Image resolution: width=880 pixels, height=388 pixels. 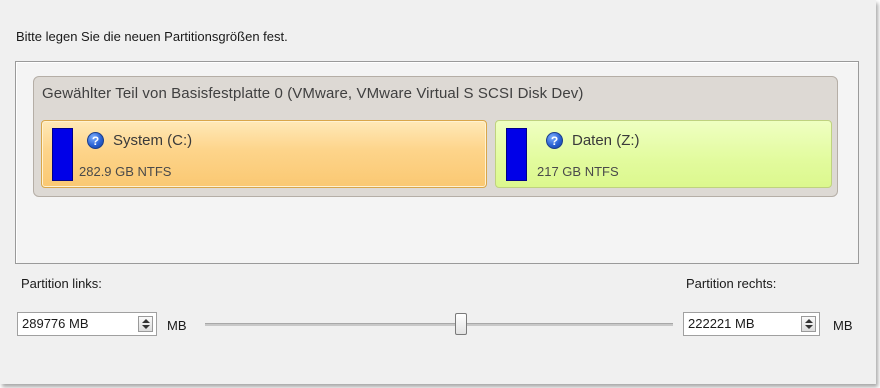 What do you see at coordinates (153, 140) in the screenshot?
I see `partition-name: System (C:)` at bounding box center [153, 140].